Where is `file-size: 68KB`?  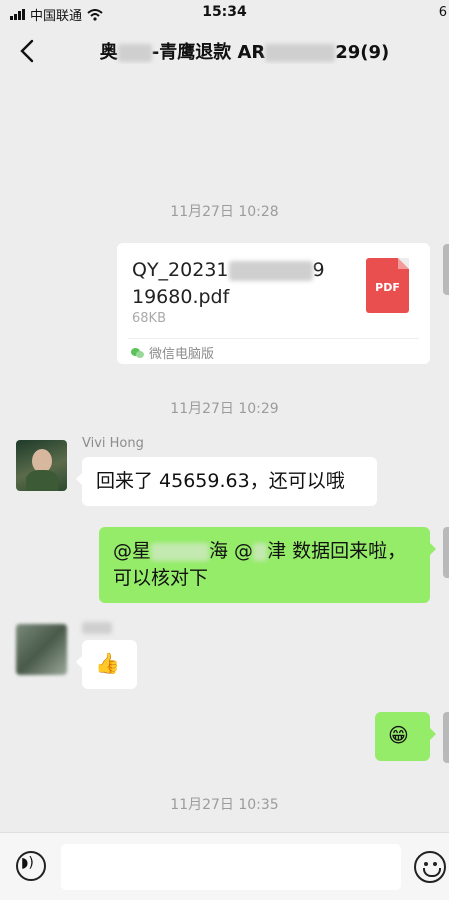 file-size: 68KB is located at coordinates (149, 318).